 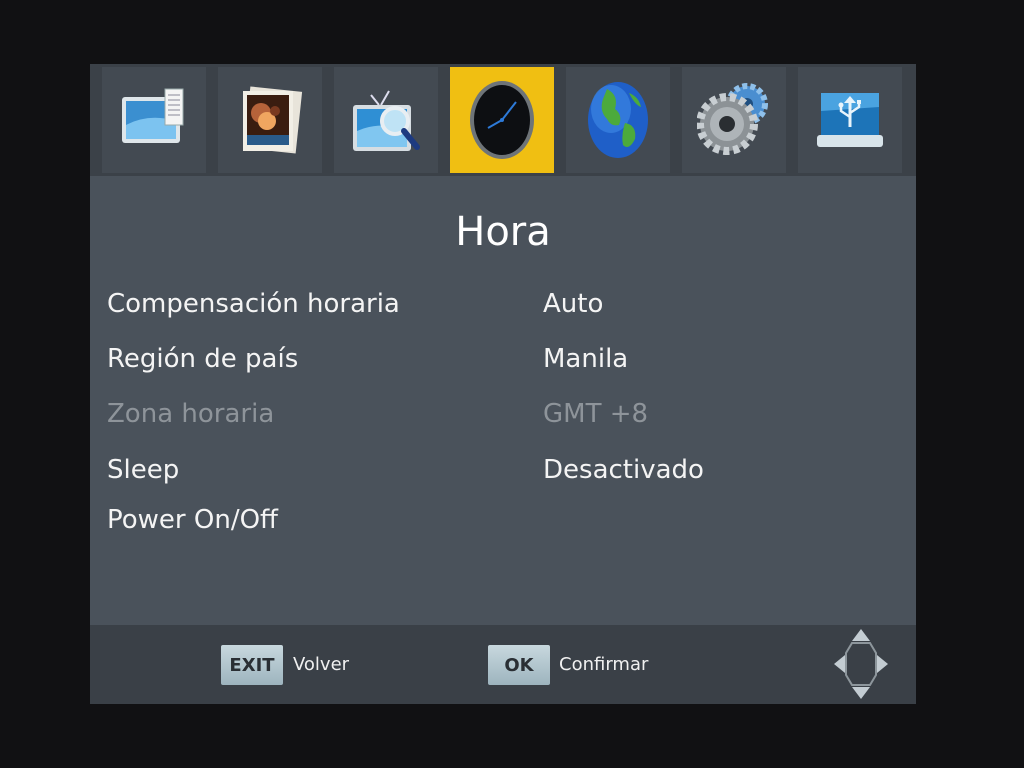 I want to click on dpad-navigation-icon, so click(x=861, y=664).